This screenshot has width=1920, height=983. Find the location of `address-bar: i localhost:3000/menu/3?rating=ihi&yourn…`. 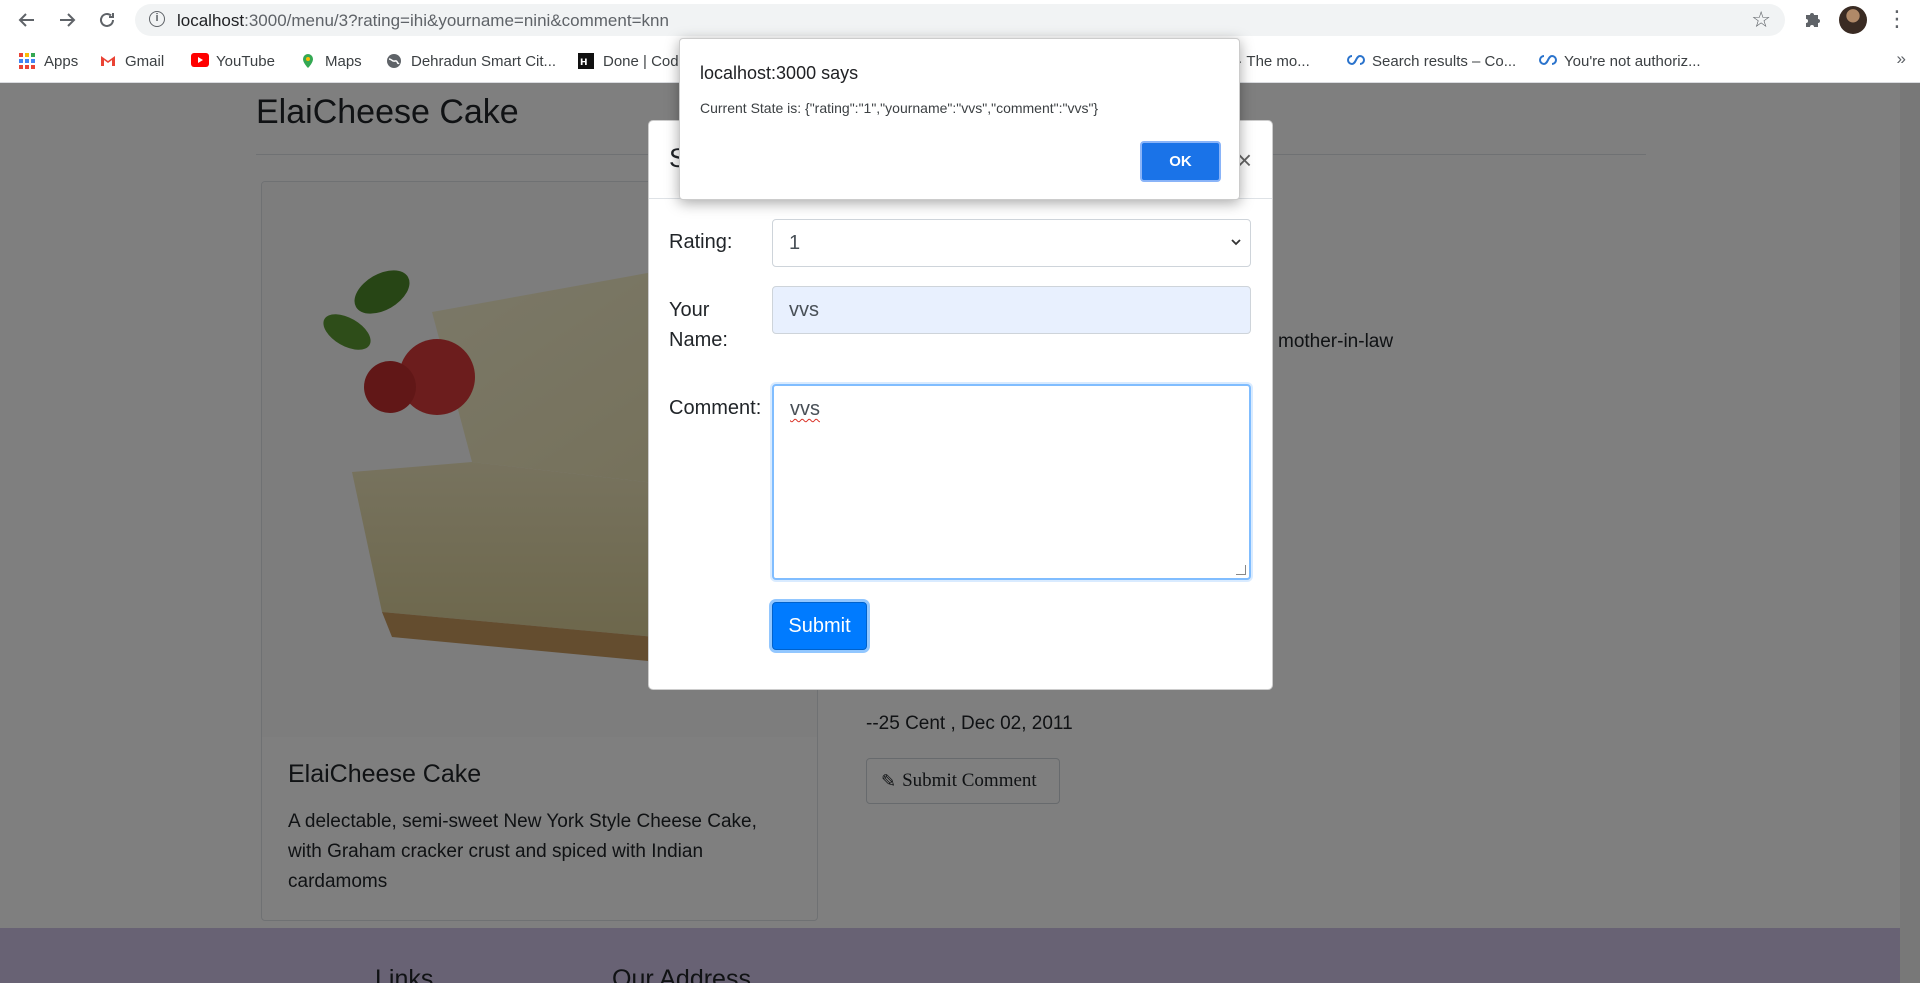

address-bar: i localhost:3000/menu/3?rating=ihi&yourn… is located at coordinates (960, 20).